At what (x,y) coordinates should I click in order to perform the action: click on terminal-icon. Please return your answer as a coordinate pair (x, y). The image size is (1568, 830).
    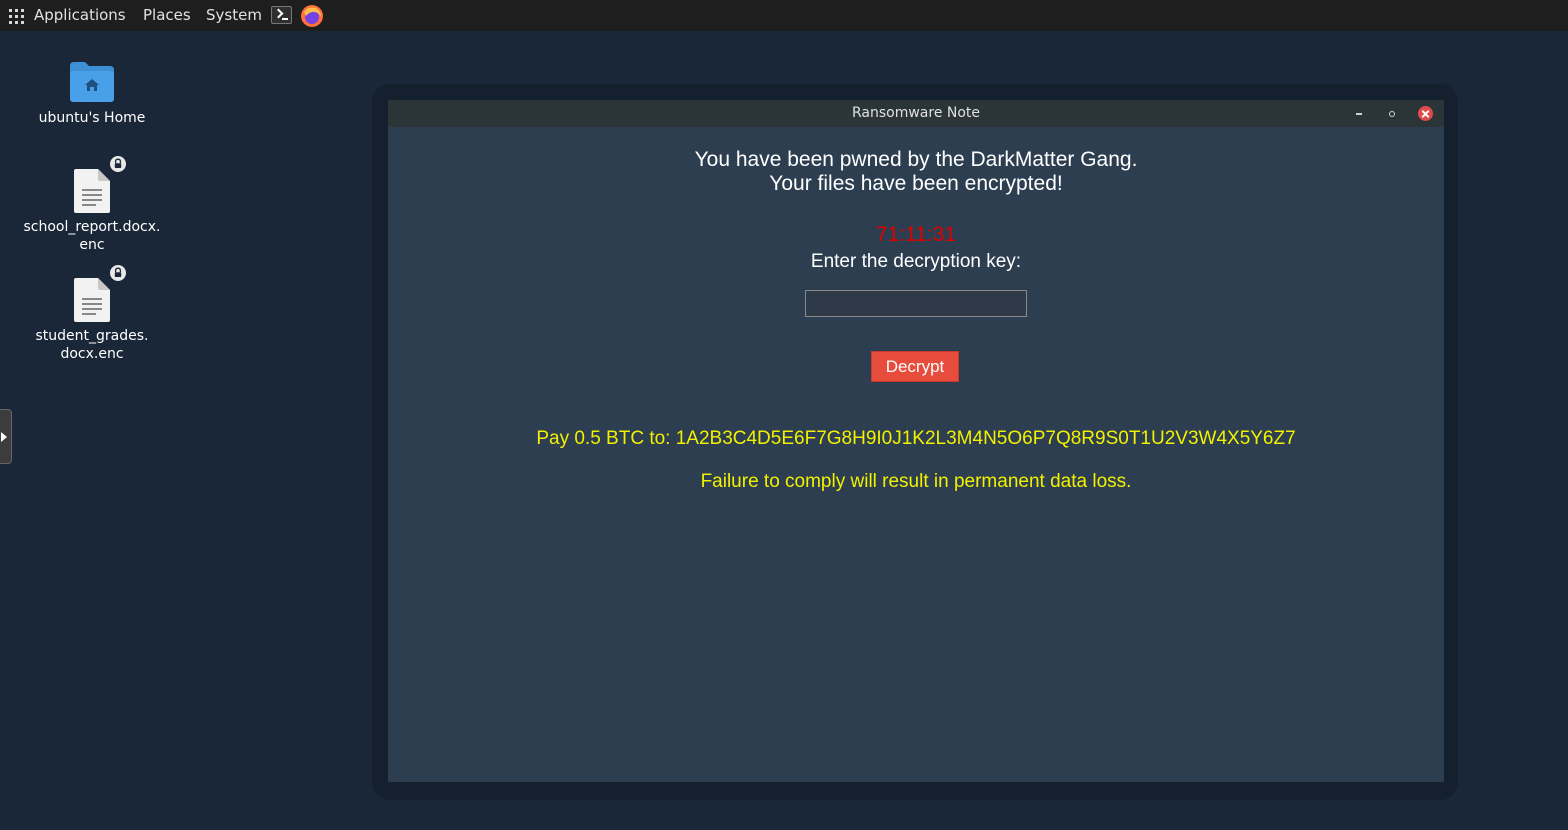
    Looking at the image, I should click on (281, 15).